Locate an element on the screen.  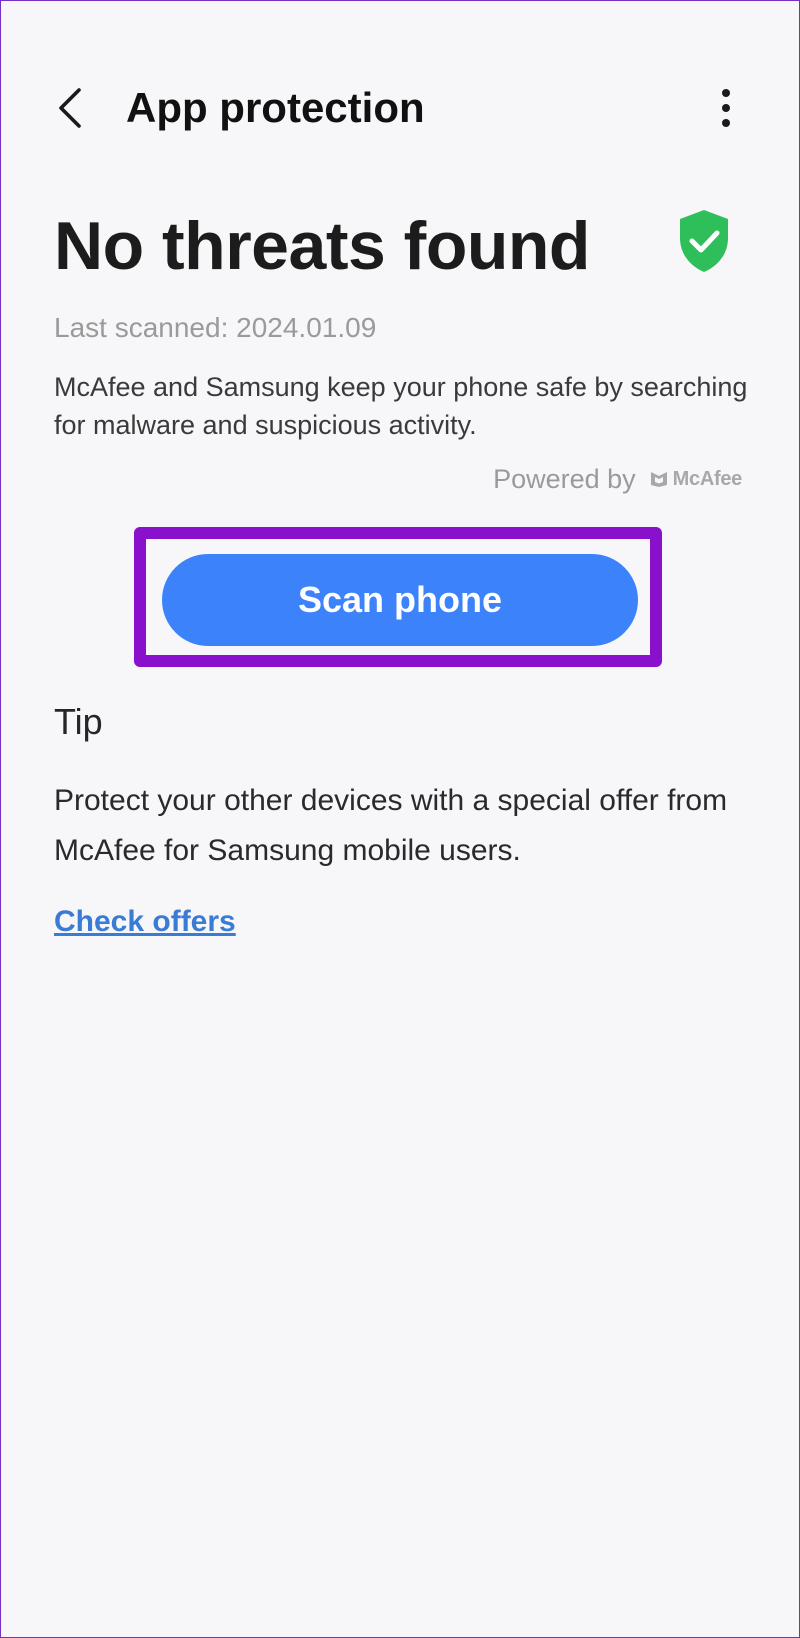
chevron-left-icon is located at coordinates (70, 108).